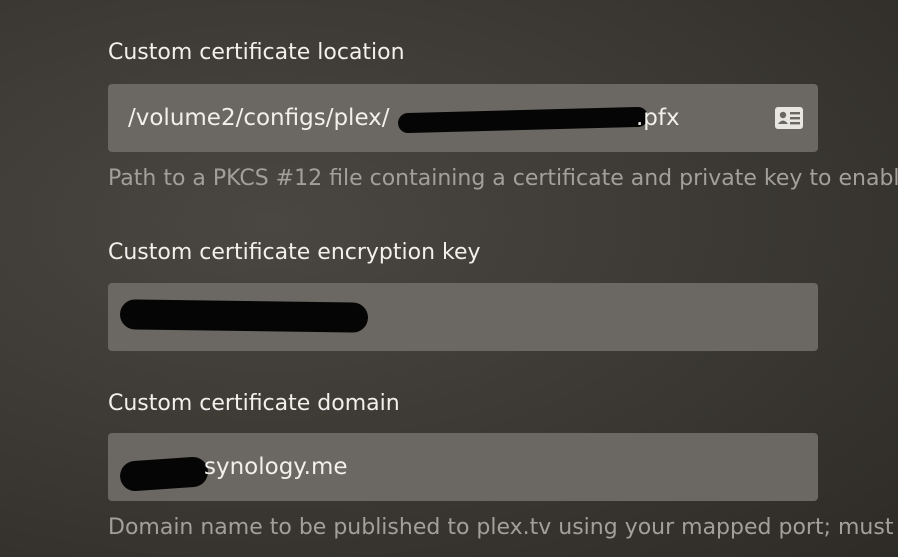  Describe the element at coordinates (259, 118) in the screenshot. I see `cert-location-value: /volume2/configs/plex/` at that location.